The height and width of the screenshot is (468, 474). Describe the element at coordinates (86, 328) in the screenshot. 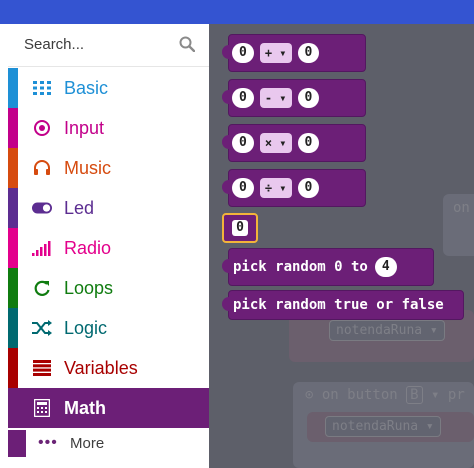

I see `category-label: Logic` at that location.